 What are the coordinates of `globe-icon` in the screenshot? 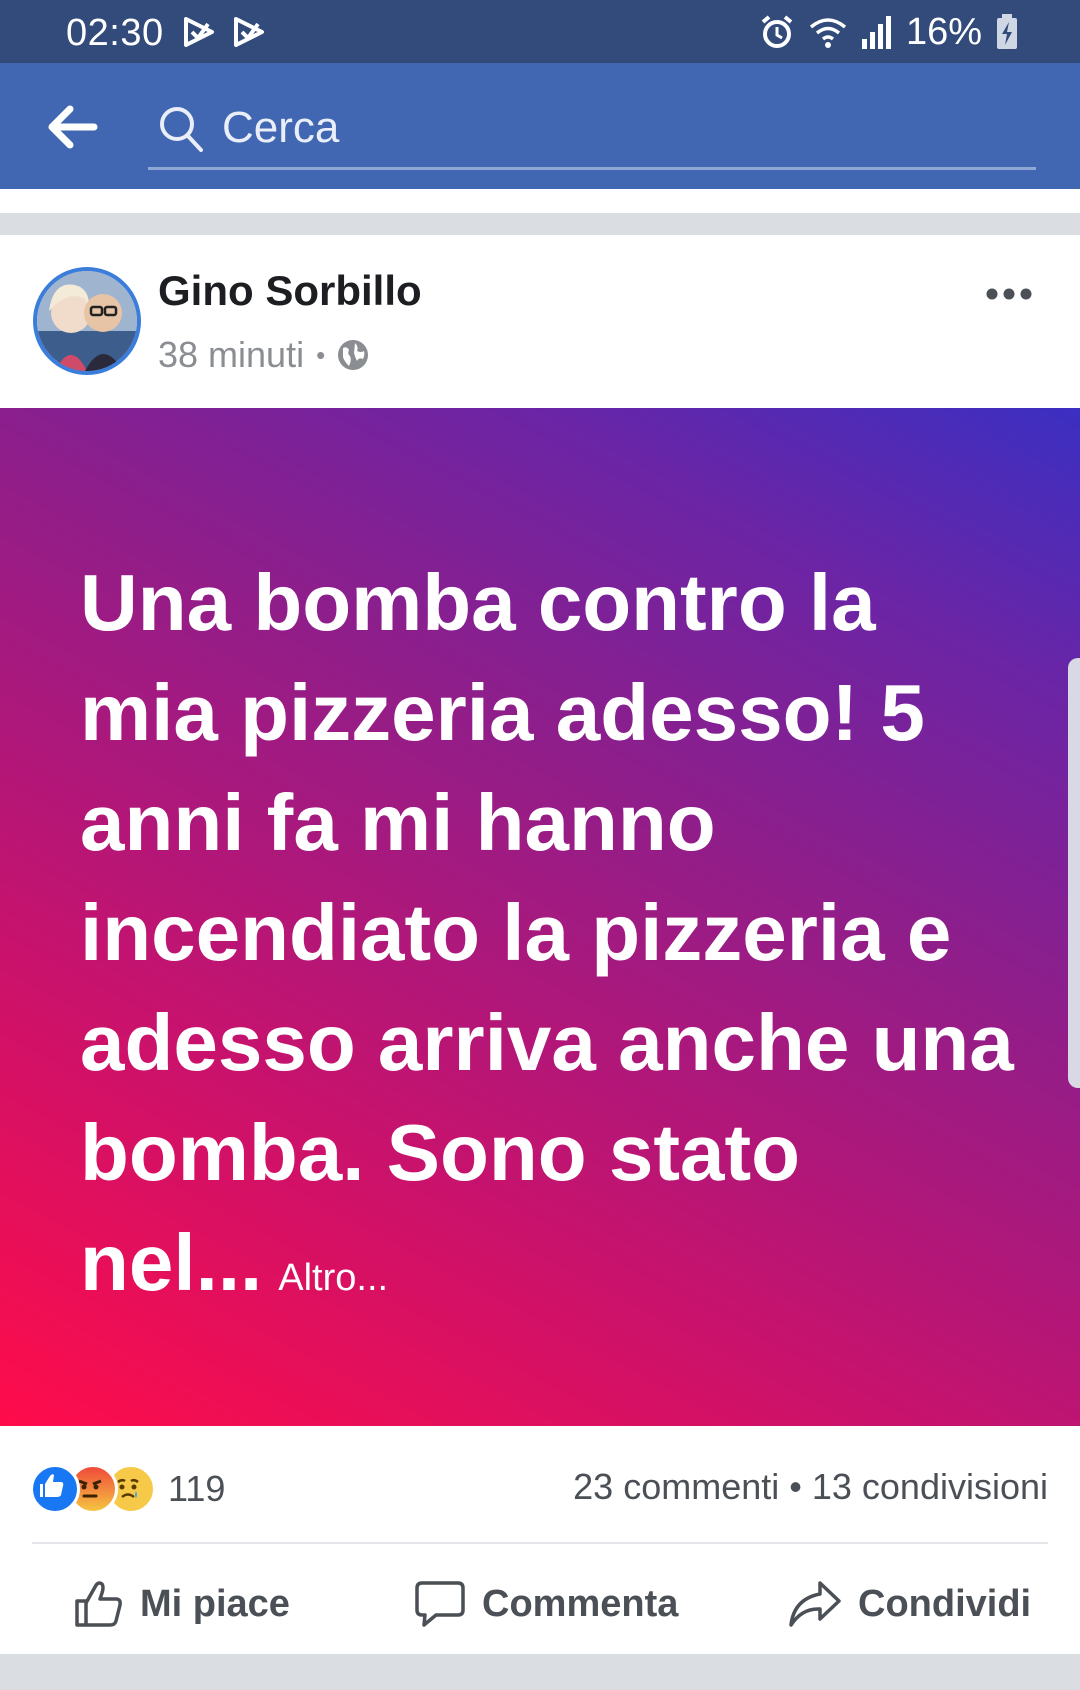 It's located at (353, 355).